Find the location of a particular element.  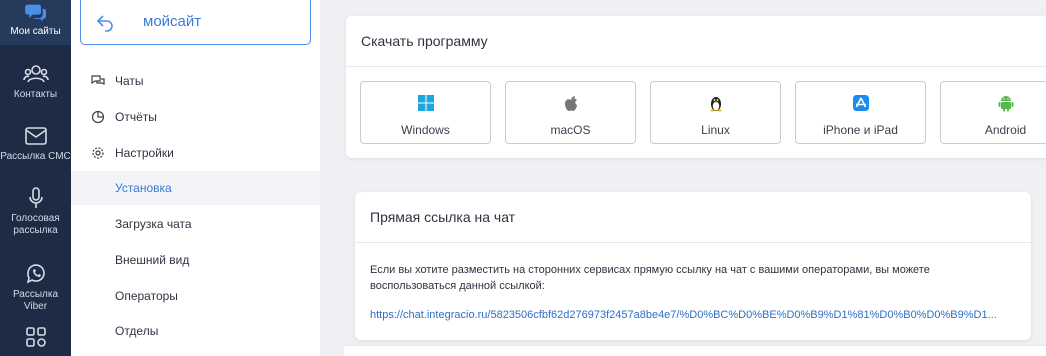

app-store-icon is located at coordinates (861, 103).